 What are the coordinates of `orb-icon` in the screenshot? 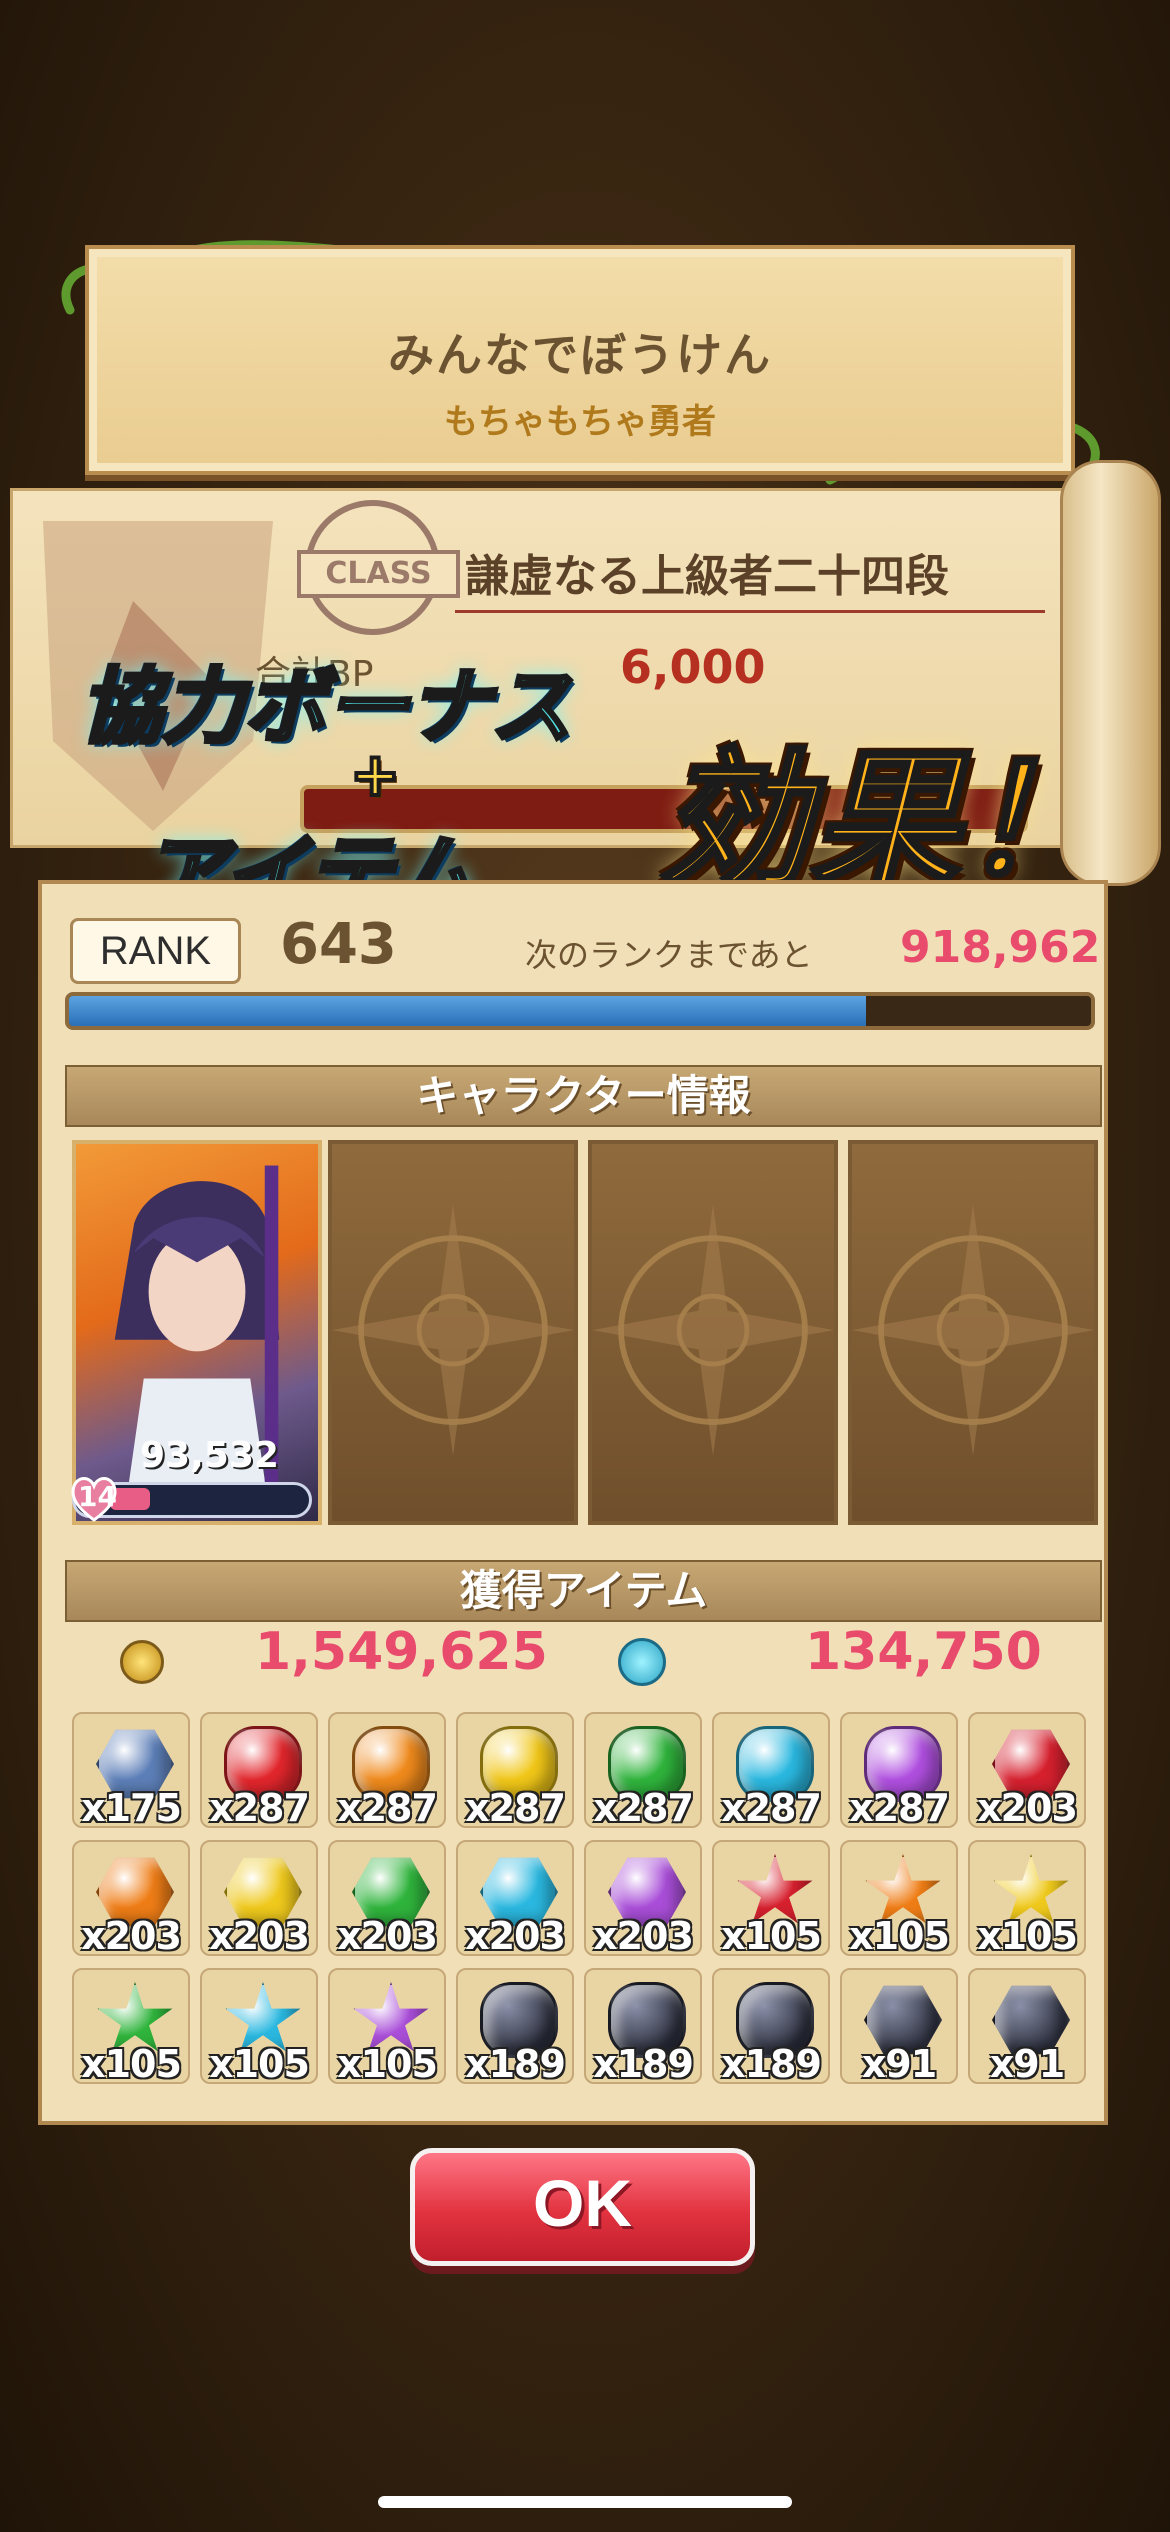 It's located at (642, 1662).